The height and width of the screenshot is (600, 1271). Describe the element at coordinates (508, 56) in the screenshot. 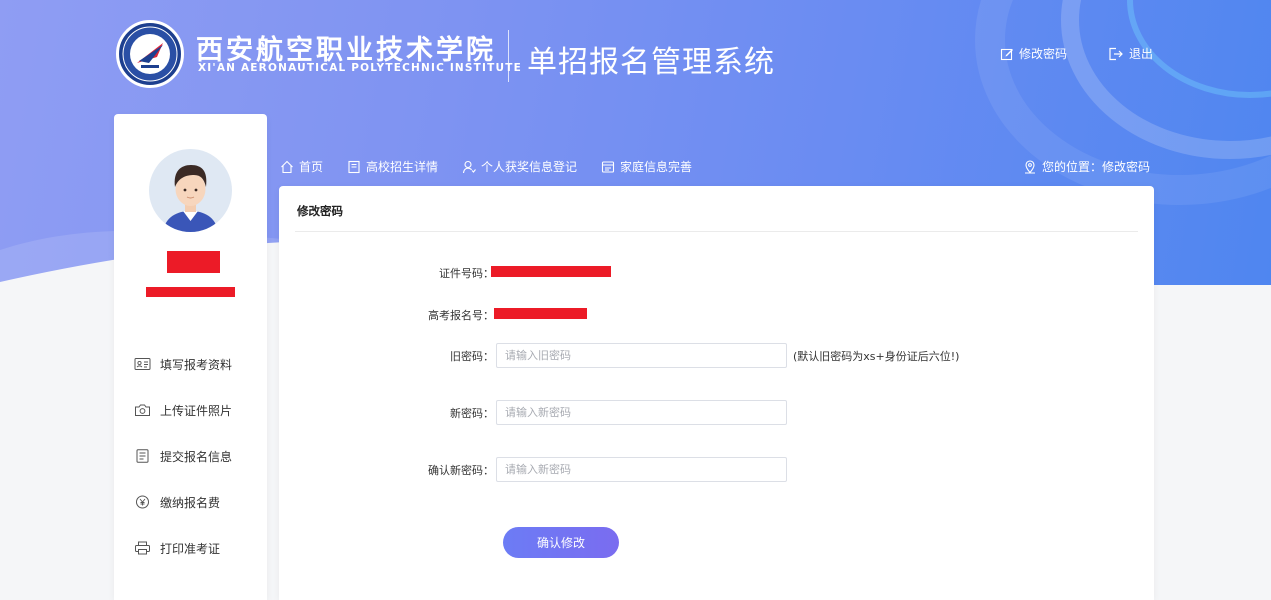

I see `header-divider` at that location.